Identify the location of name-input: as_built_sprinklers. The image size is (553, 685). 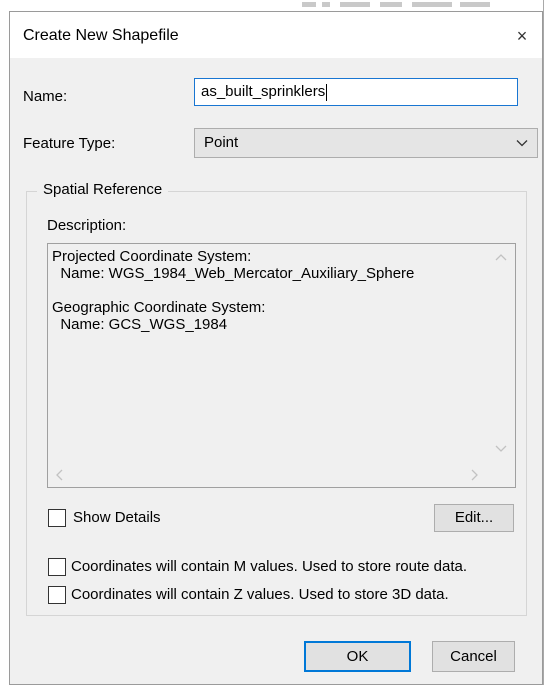
(356, 92).